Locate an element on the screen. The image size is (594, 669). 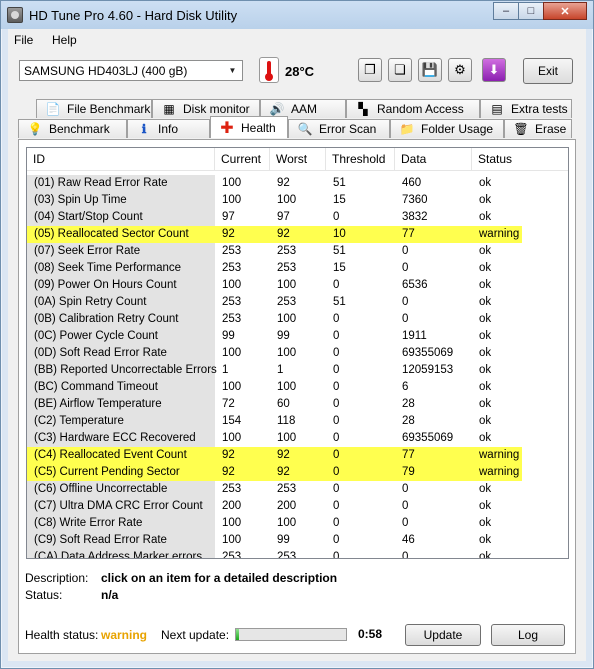
table-row: (0A) Spin Retry Count 253 253 51 0 ok is located at coordinates (297, 302).